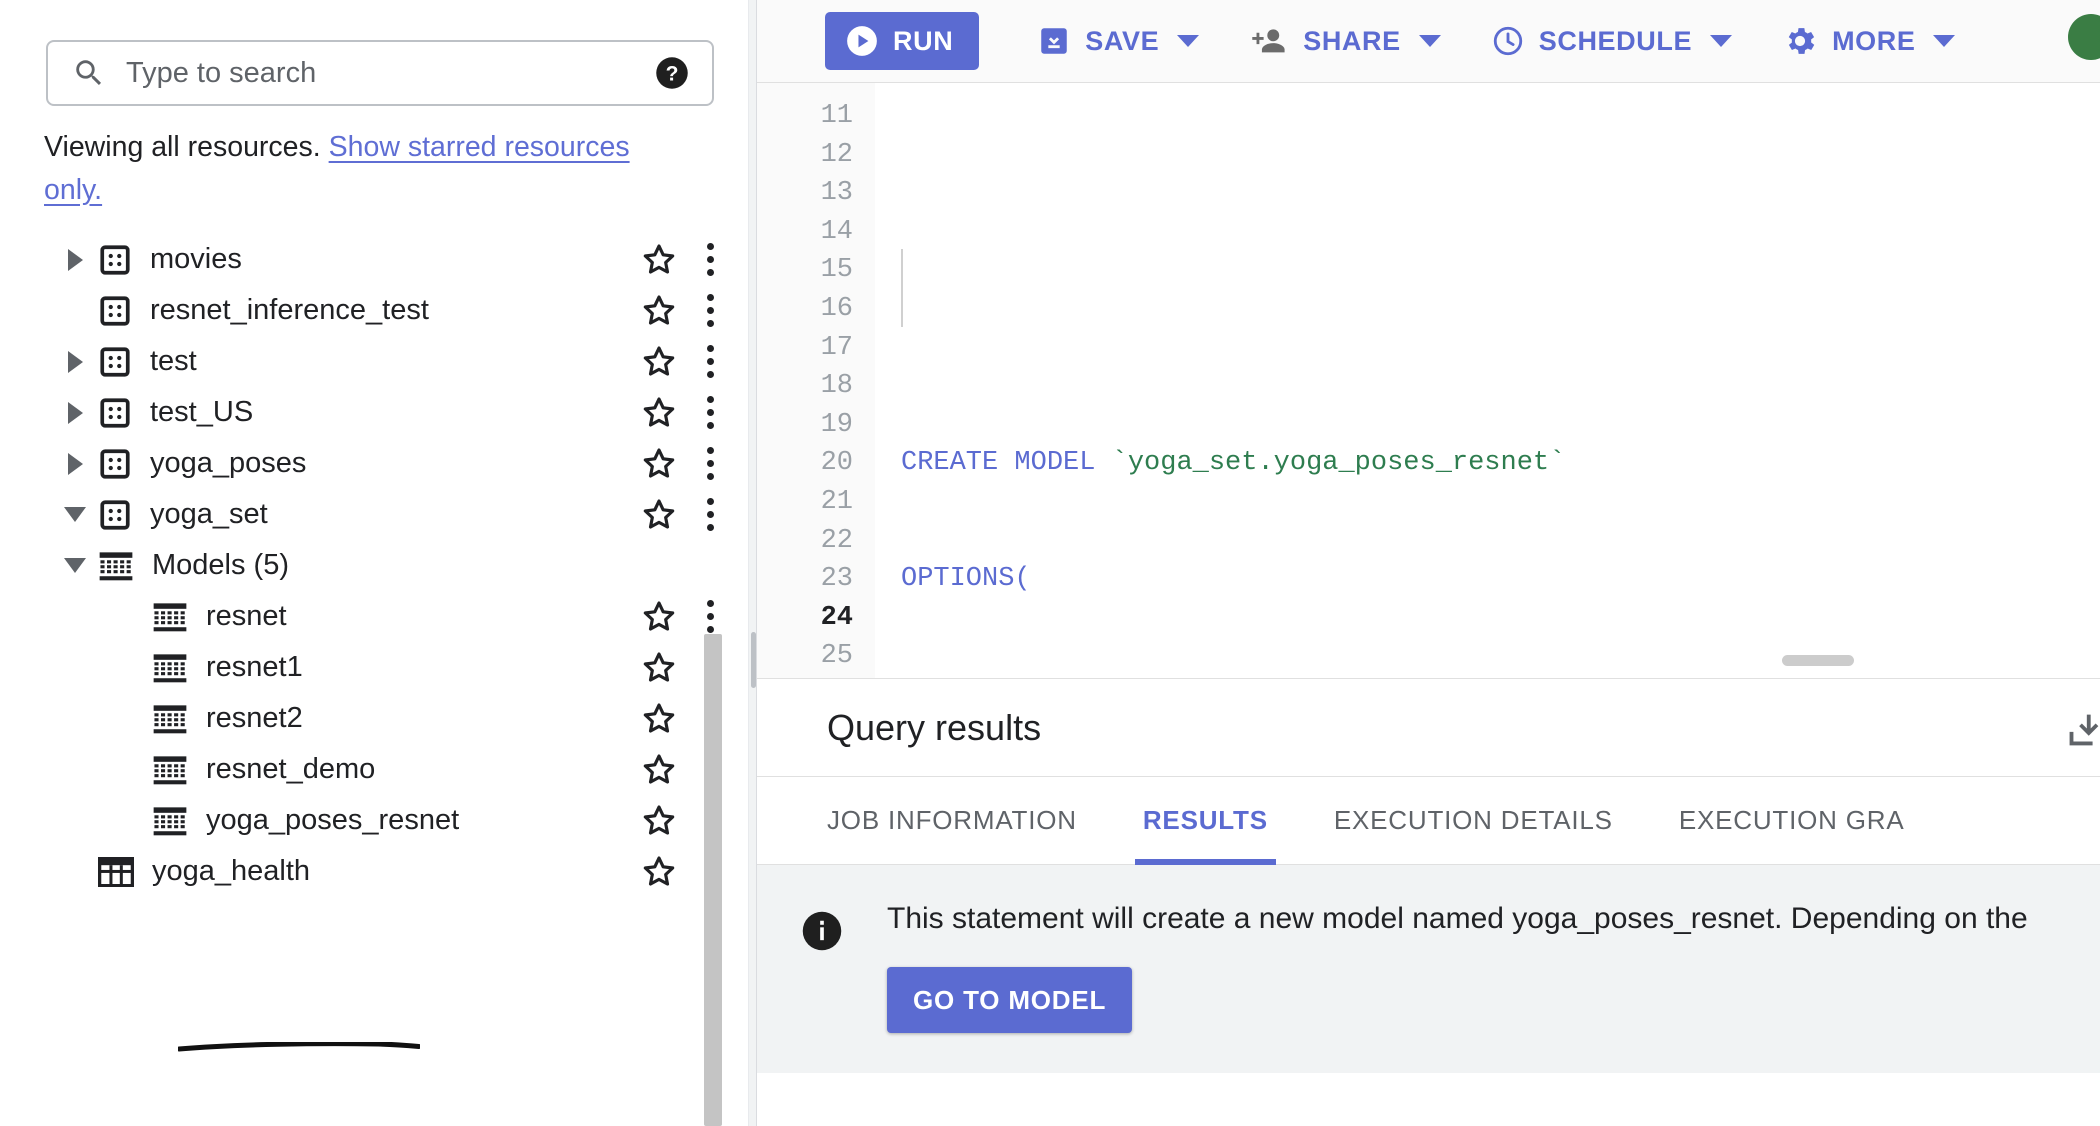  I want to click on info-icon, so click(822, 966).